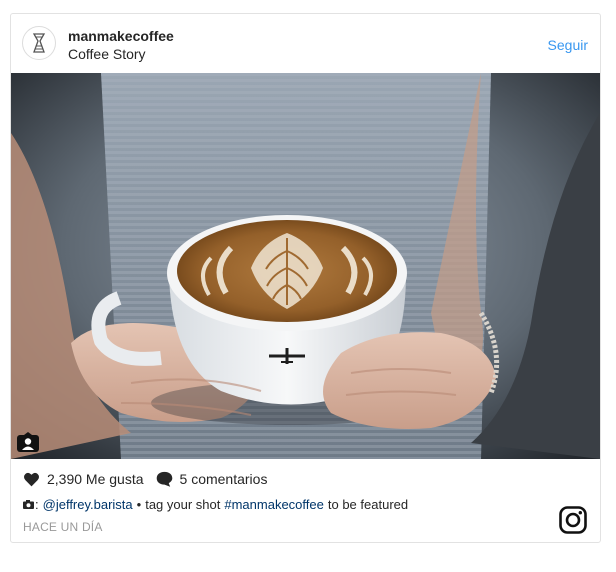 The height and width of the screenshot is (572, 616). What do you see at coordinates (88, 504) in the screenshot?
I see `credit-user-link: @jeffrey.barista` at bounding box center [88, 504].